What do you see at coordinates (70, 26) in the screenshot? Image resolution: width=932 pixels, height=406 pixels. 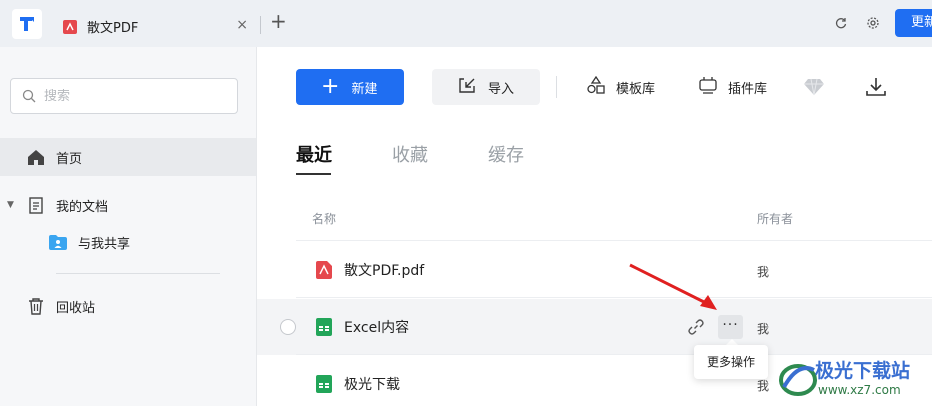 I see `pdf-icon` at bounding box center [70, 26].